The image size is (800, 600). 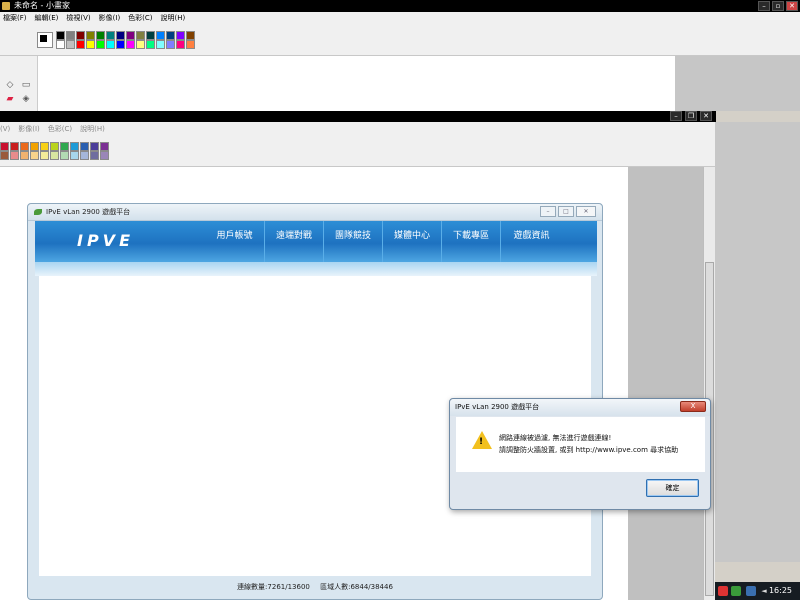 I want to click on paint2-menubar: (V) 影像(I) 色彩(C) 說明(H), so click(x=358, y=129).